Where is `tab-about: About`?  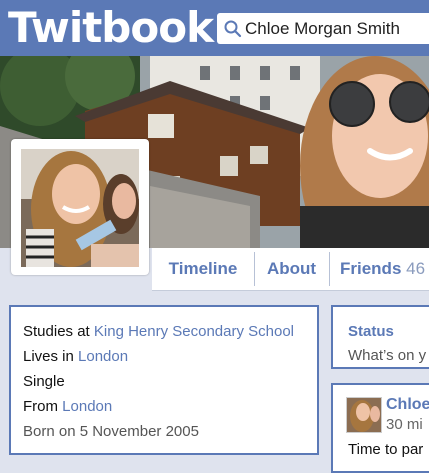 tab-about: About is located at coordinates (291, 269).